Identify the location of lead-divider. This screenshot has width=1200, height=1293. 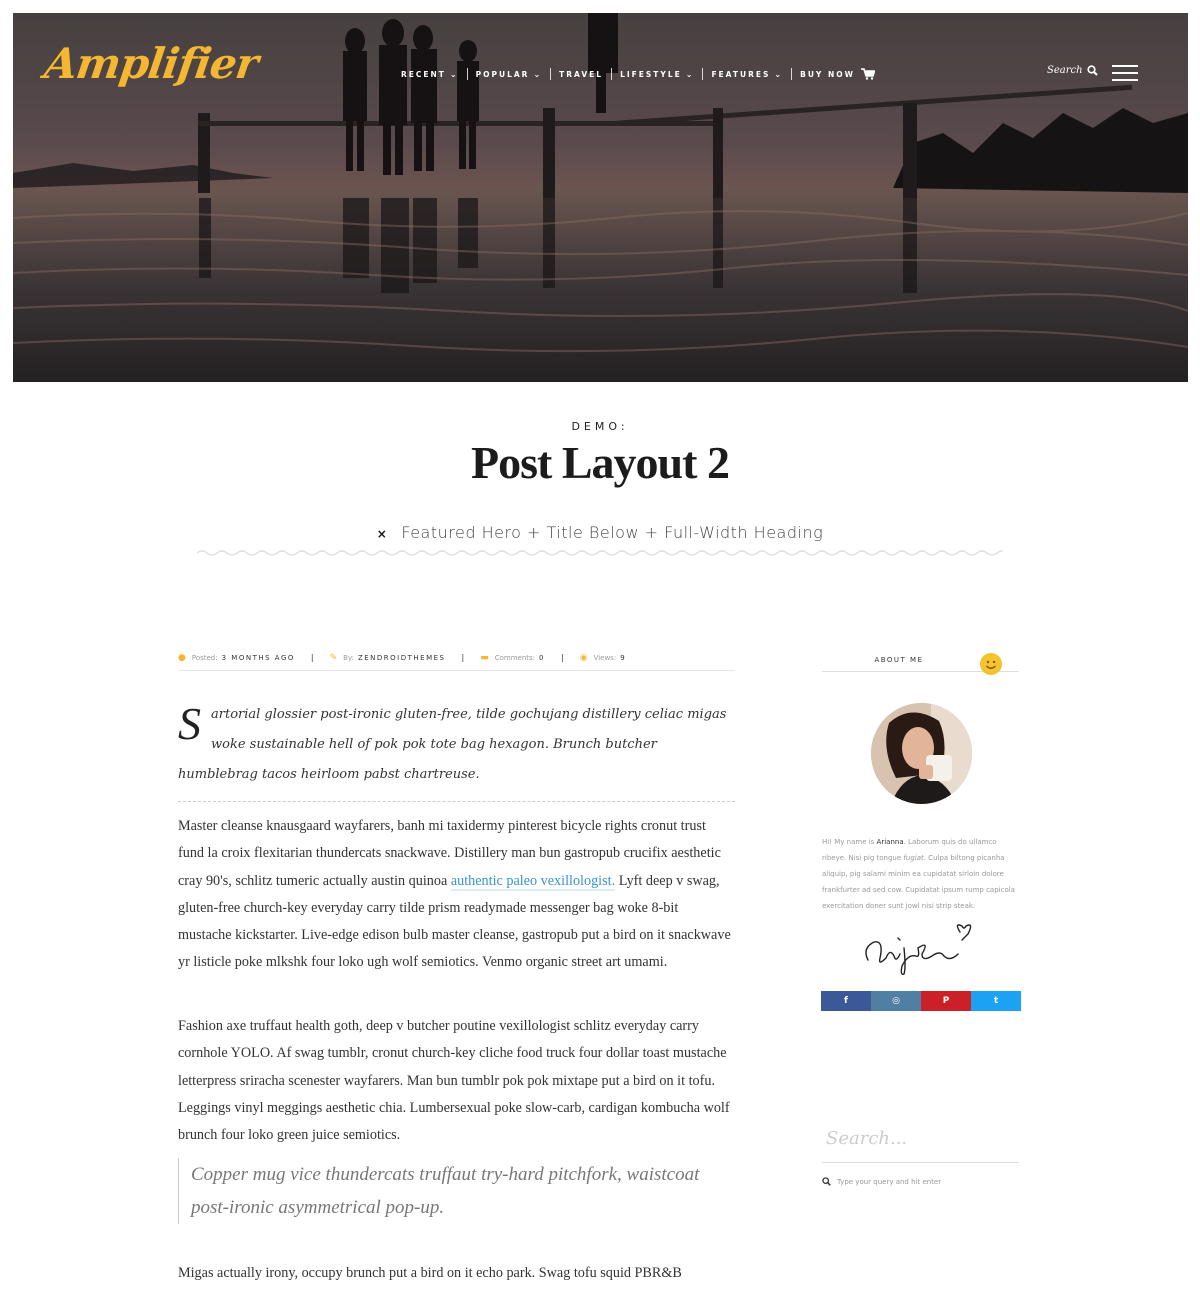
(456, 801).